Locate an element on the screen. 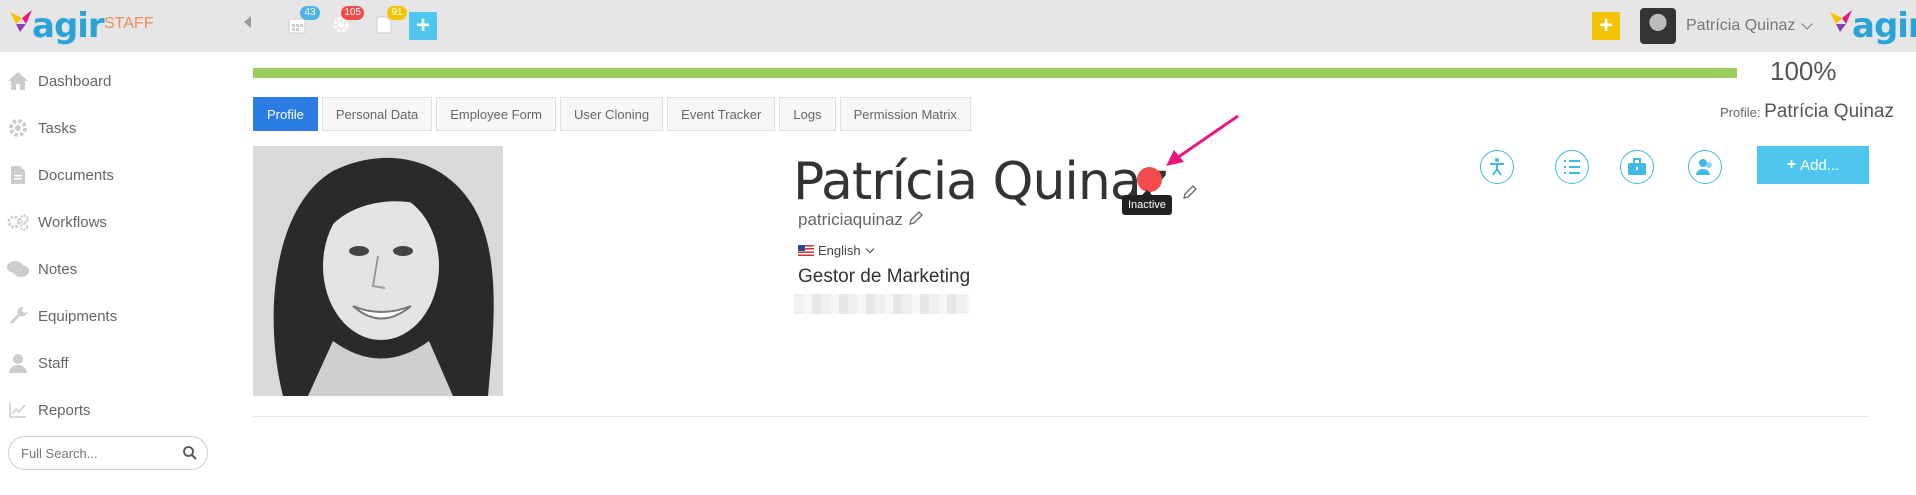 This screenshot has width=1916, height=495. sidebar-item-label: Staff is located at coordinates (53, 363).